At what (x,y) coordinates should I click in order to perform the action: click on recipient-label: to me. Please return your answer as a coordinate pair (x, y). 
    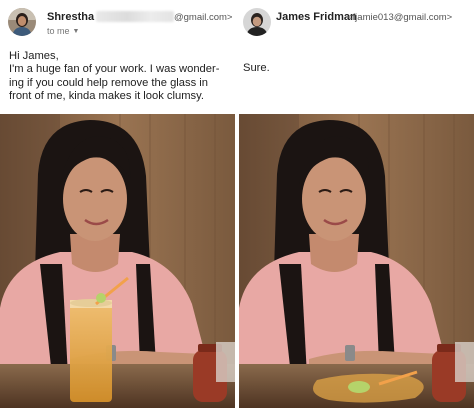
    Looking at the image, I should click on (58, 31).